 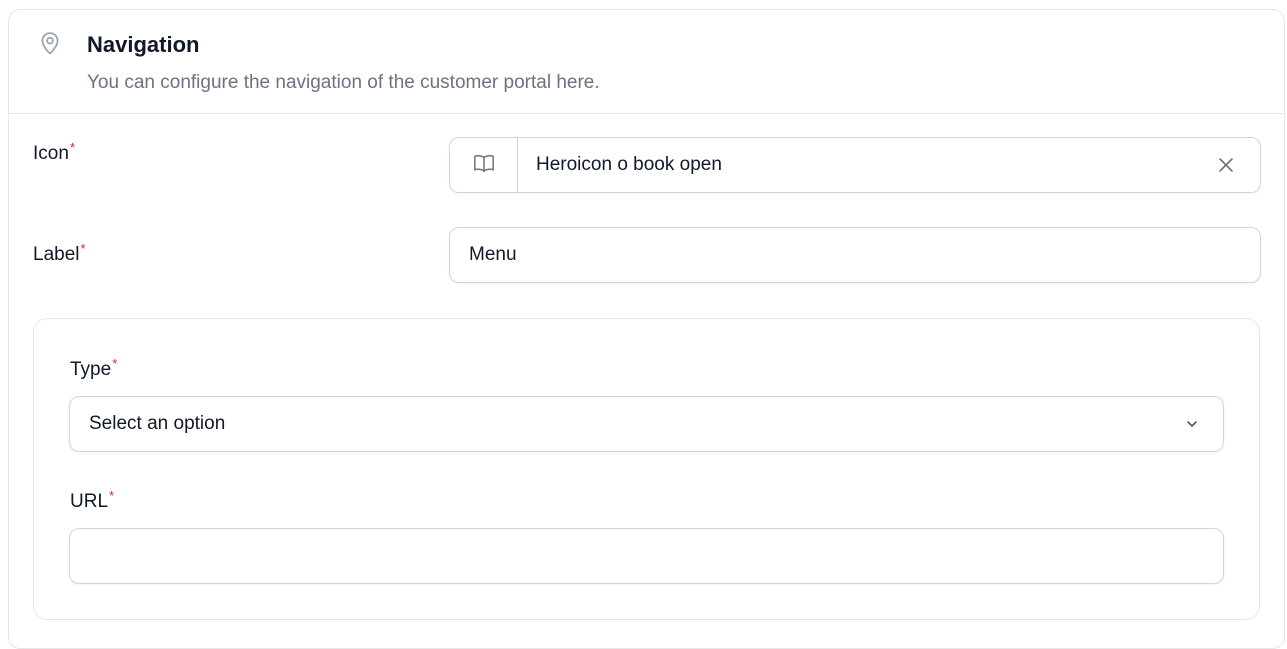 What do you see at coordinates (629, 164) in the screenshot?
I see `icon-select-value: Heroicon o book open` at bounding box center [629, 164].